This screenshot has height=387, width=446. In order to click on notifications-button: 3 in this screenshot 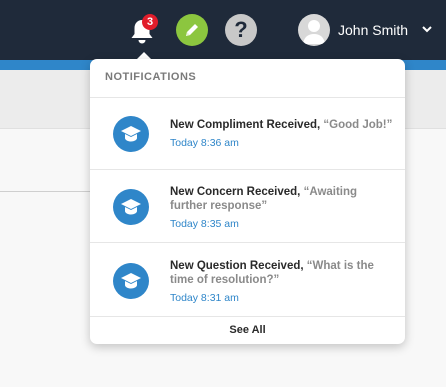, I will do `click(143, 30)`.